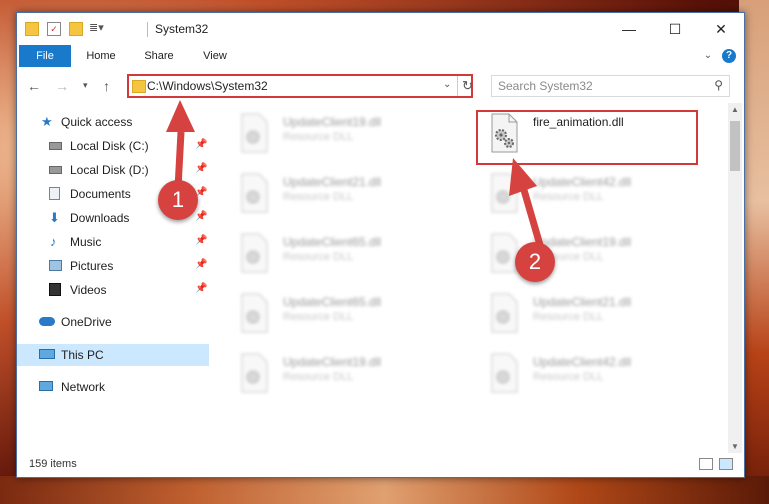  What do you see at coordinates (355, 173) in the screenshot?
I see `annotation-arrows` at bounding box center [355, 173].